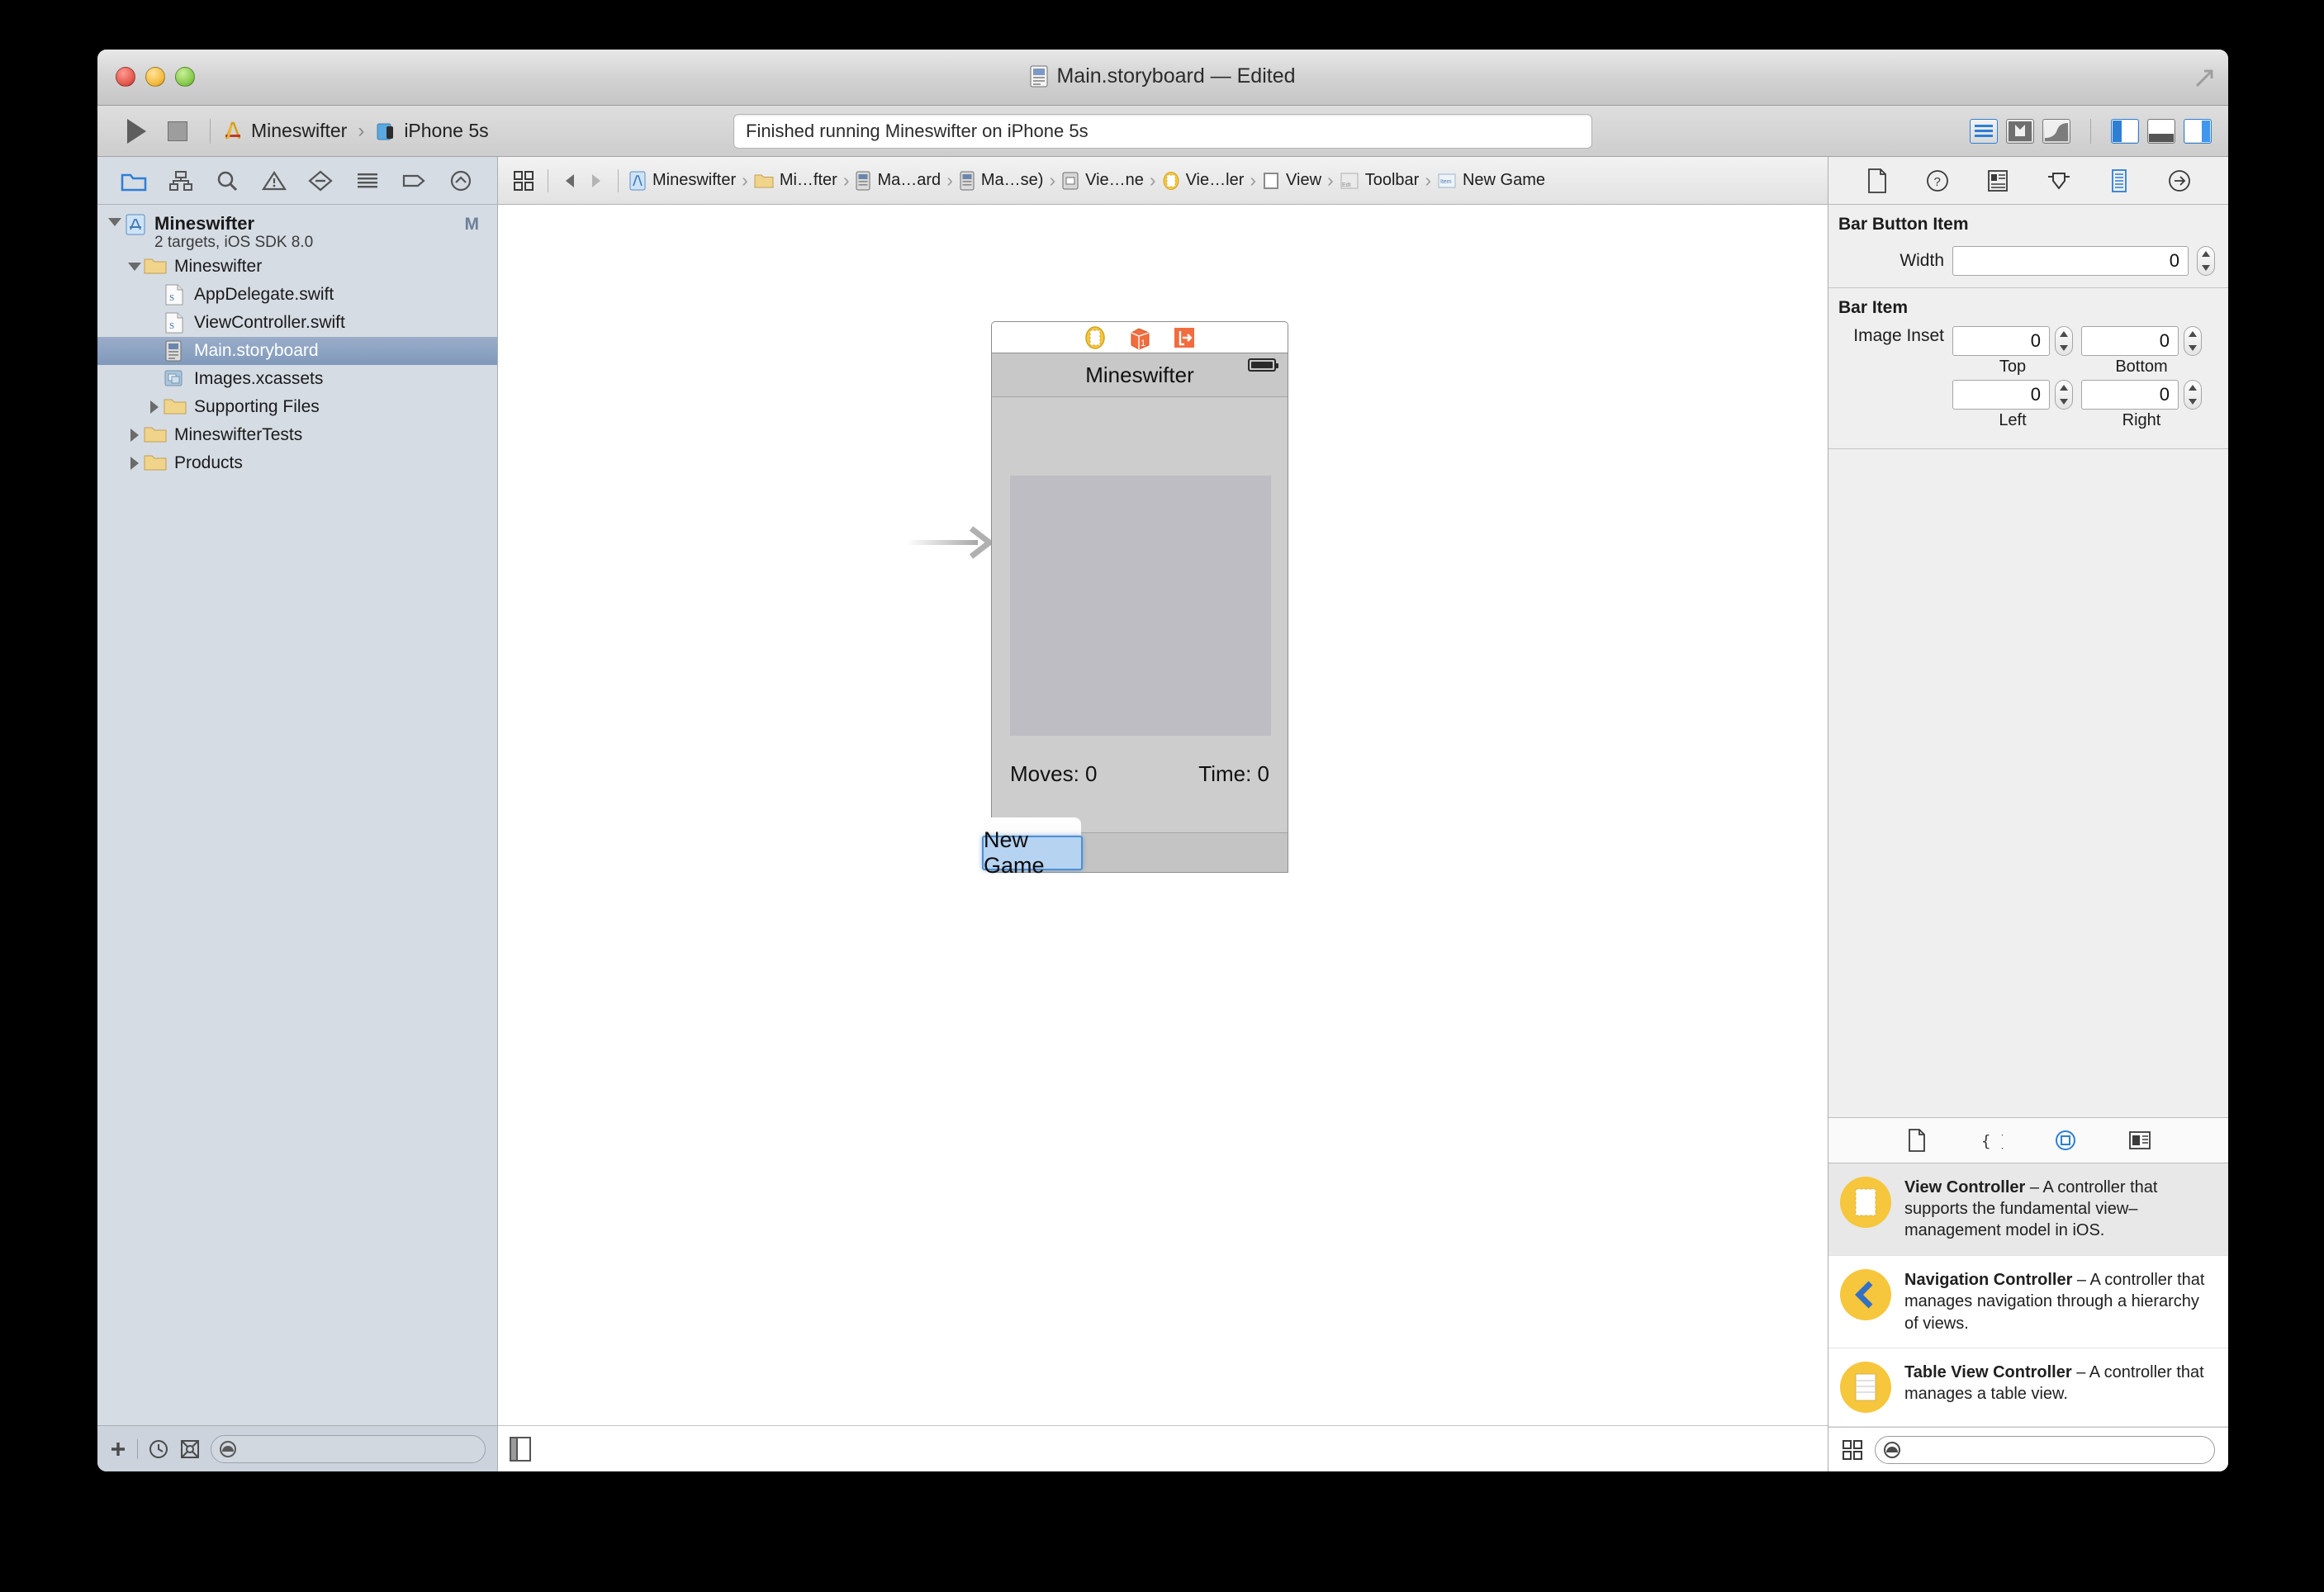 The height and width of the screenshot is (1592, 2324). What do you see at coordinates (355, 131) in the screenshot?
I see `scheme-selector: Mineswifter › iPhone 5s` at bounding box center [355, 131].